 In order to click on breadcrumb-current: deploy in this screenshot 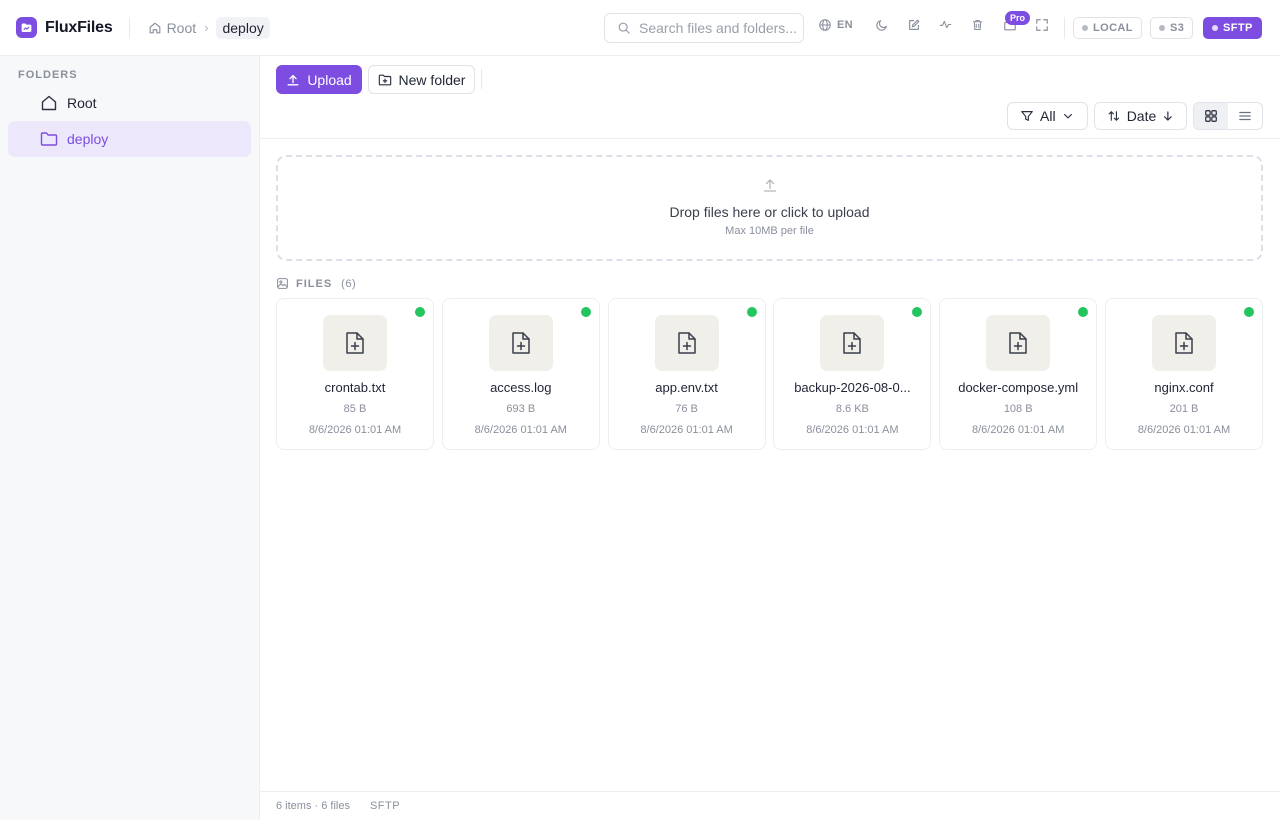, I will do `click(243, 27)`.